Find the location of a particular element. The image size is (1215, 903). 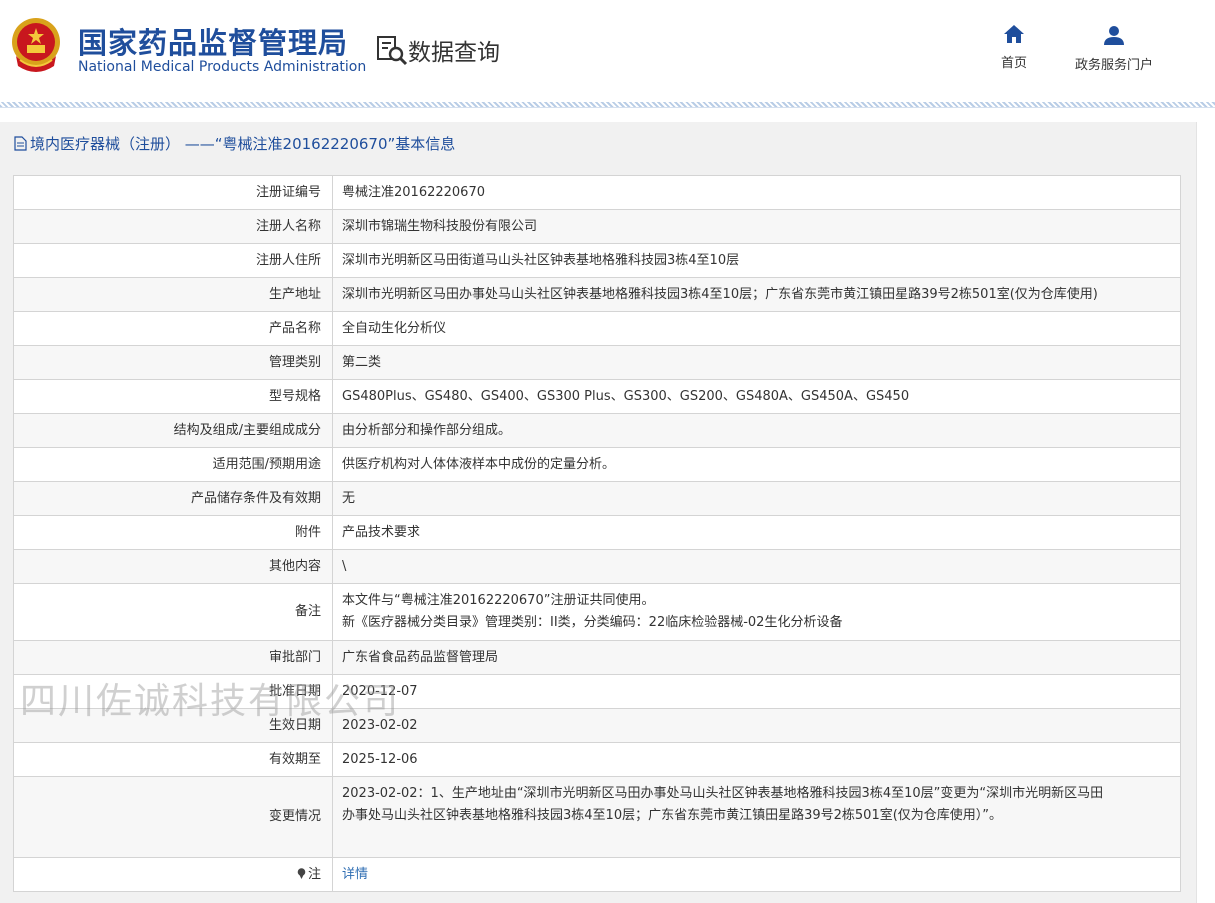

row-label: 生效日期 is located at coordinates (173, 725).